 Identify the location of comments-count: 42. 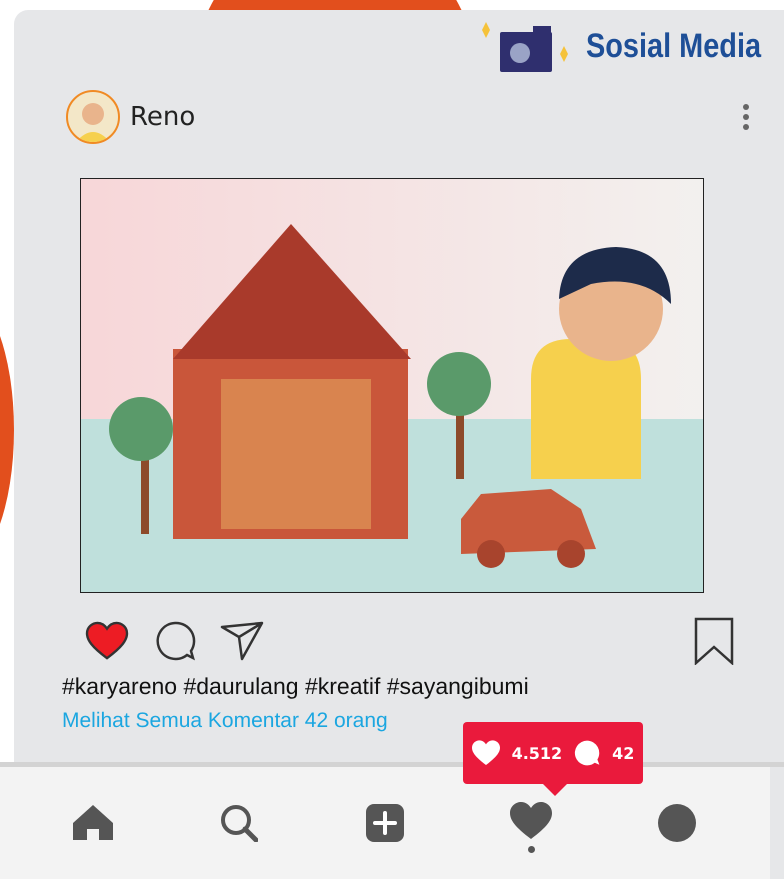
(623, 753).